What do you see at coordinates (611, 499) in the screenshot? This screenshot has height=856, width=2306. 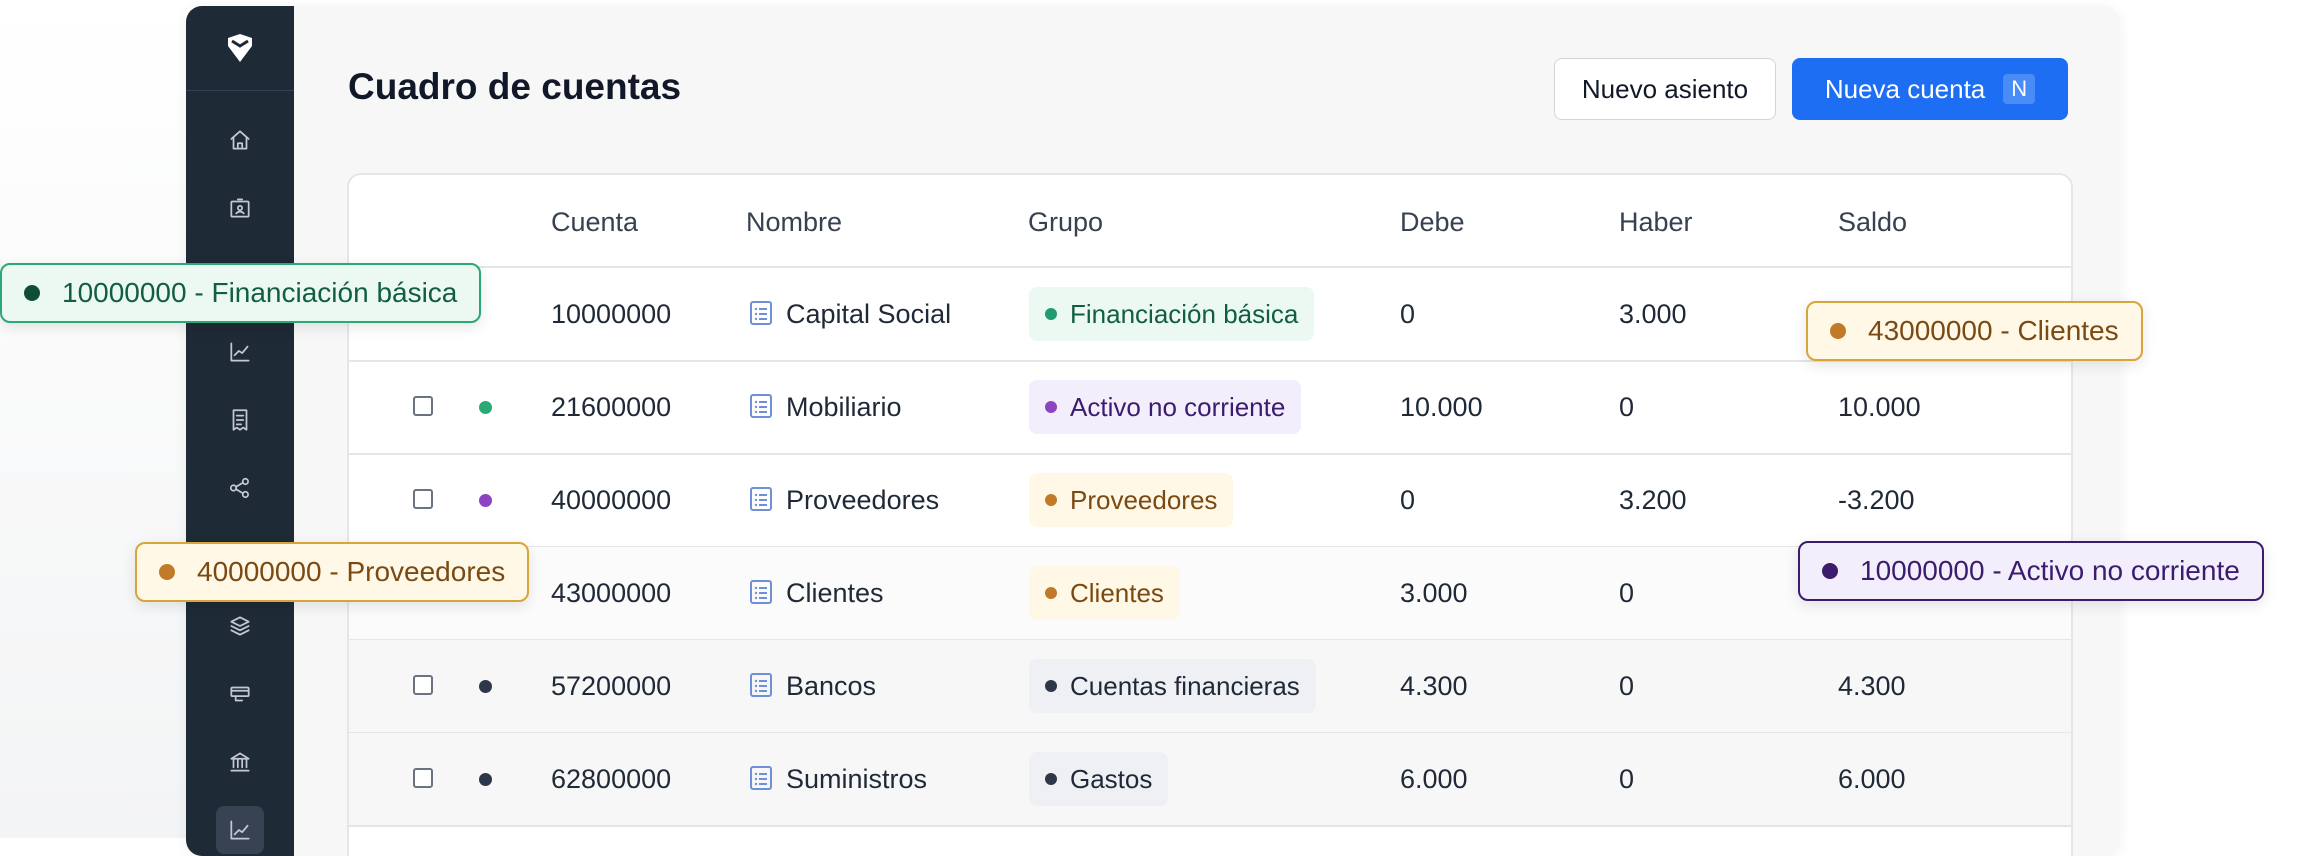 I see `cell-cuenta: 40000000` at bounding box center [611, 499].